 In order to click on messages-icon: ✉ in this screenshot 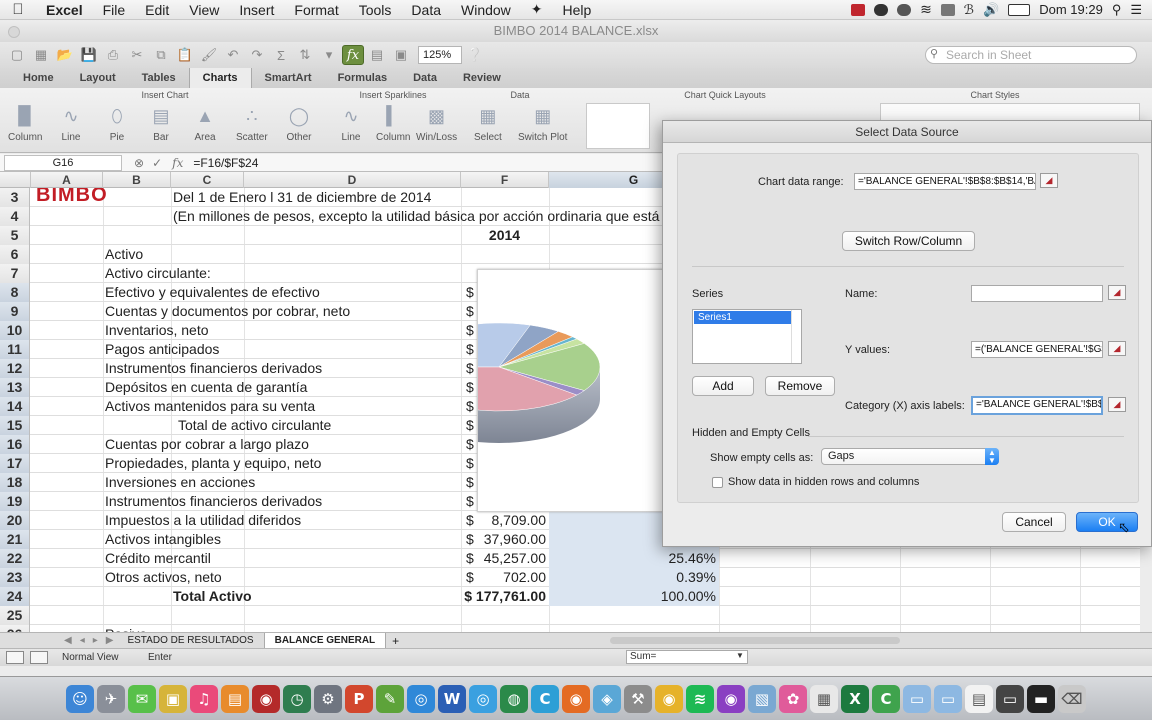, I will do `click(142, 698)`.